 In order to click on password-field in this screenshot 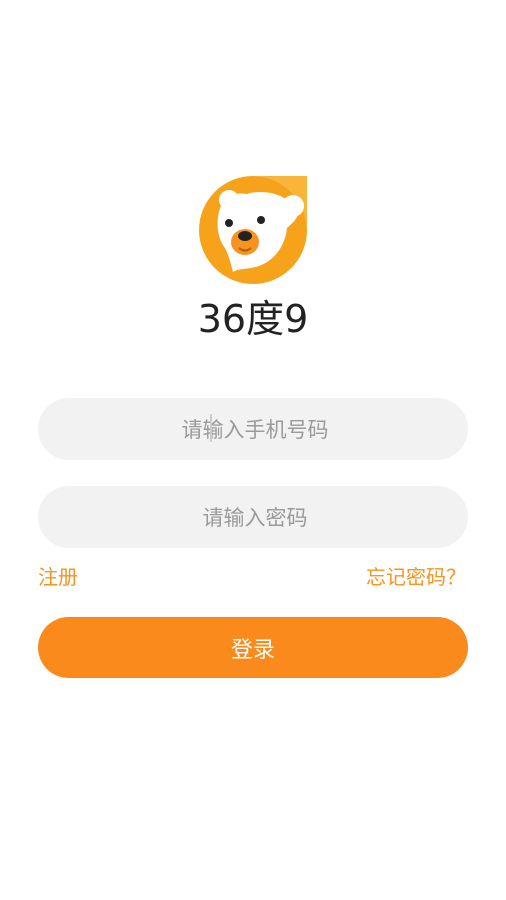, I will do `click(255, 518)`.